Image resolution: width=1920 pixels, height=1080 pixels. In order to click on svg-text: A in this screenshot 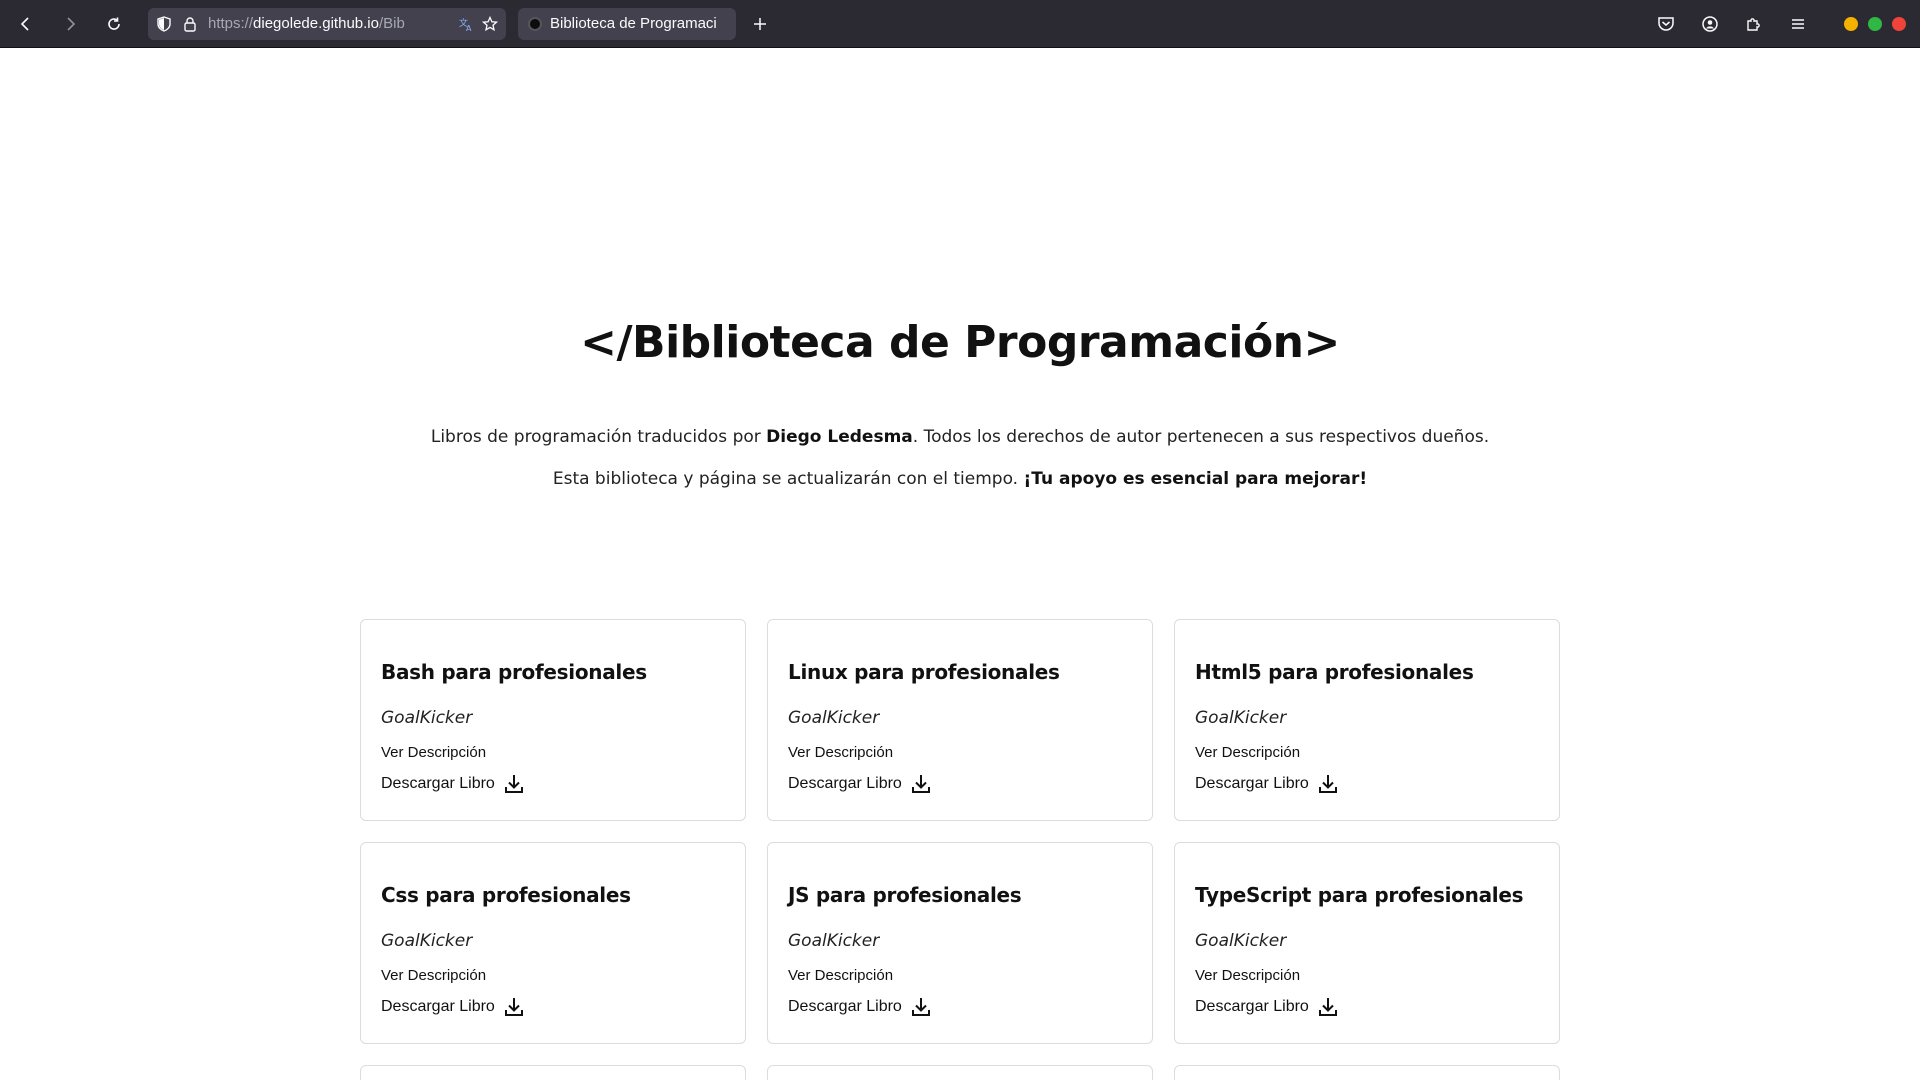, I will do `click(469, 28)`.